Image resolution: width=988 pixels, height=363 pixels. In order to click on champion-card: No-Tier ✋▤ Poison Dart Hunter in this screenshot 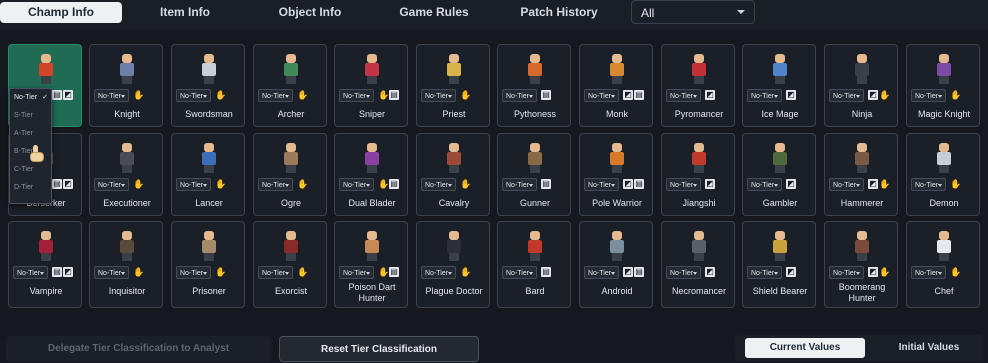, I will do `click(371, 264)`.